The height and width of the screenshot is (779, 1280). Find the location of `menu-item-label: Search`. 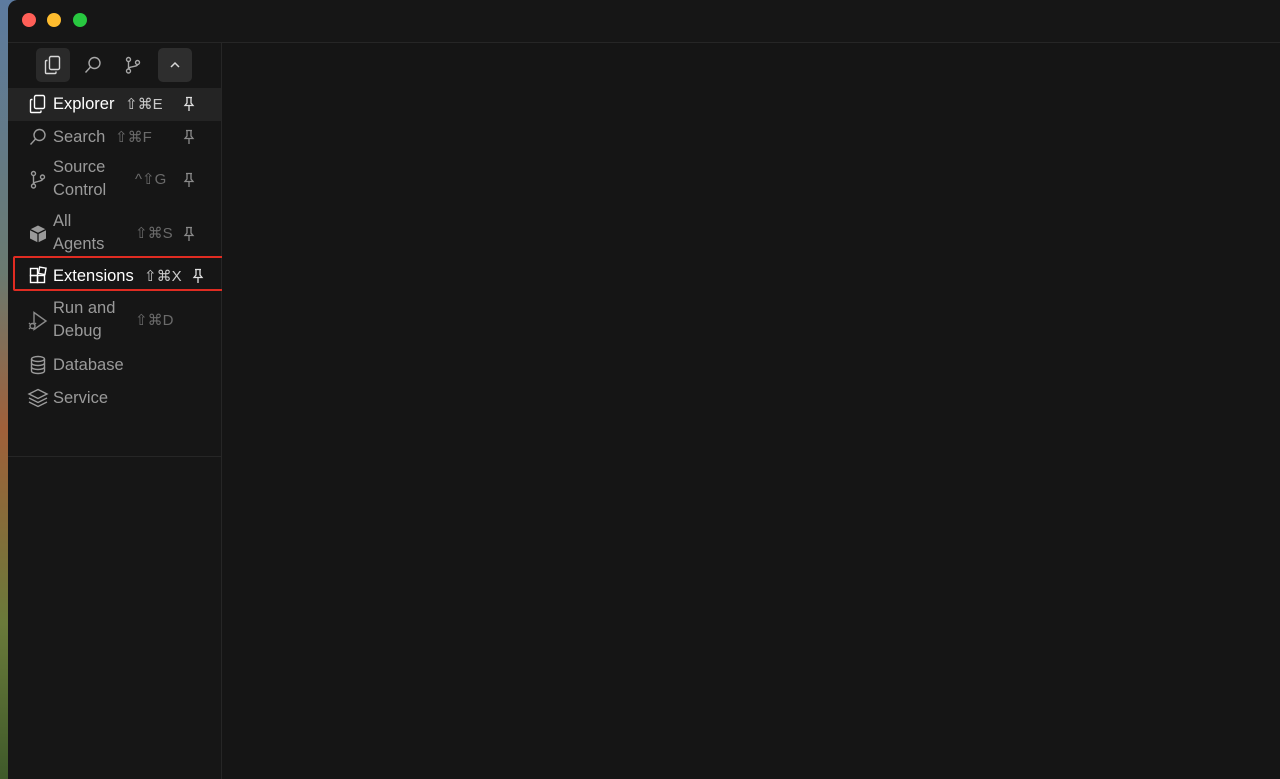

menu-item-label: Search is located at coordinates (79, 137).